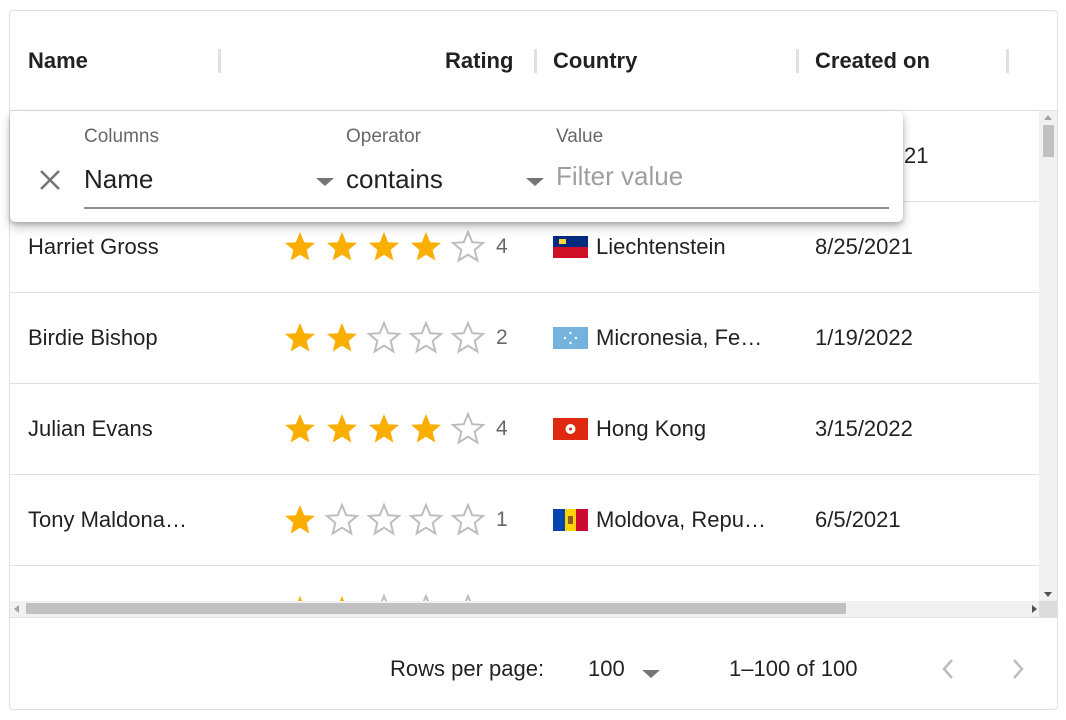 Image resolution: width=1066 pixels, height=720 pixels. I want to click on operator-label: Operator, so click(383, 136).